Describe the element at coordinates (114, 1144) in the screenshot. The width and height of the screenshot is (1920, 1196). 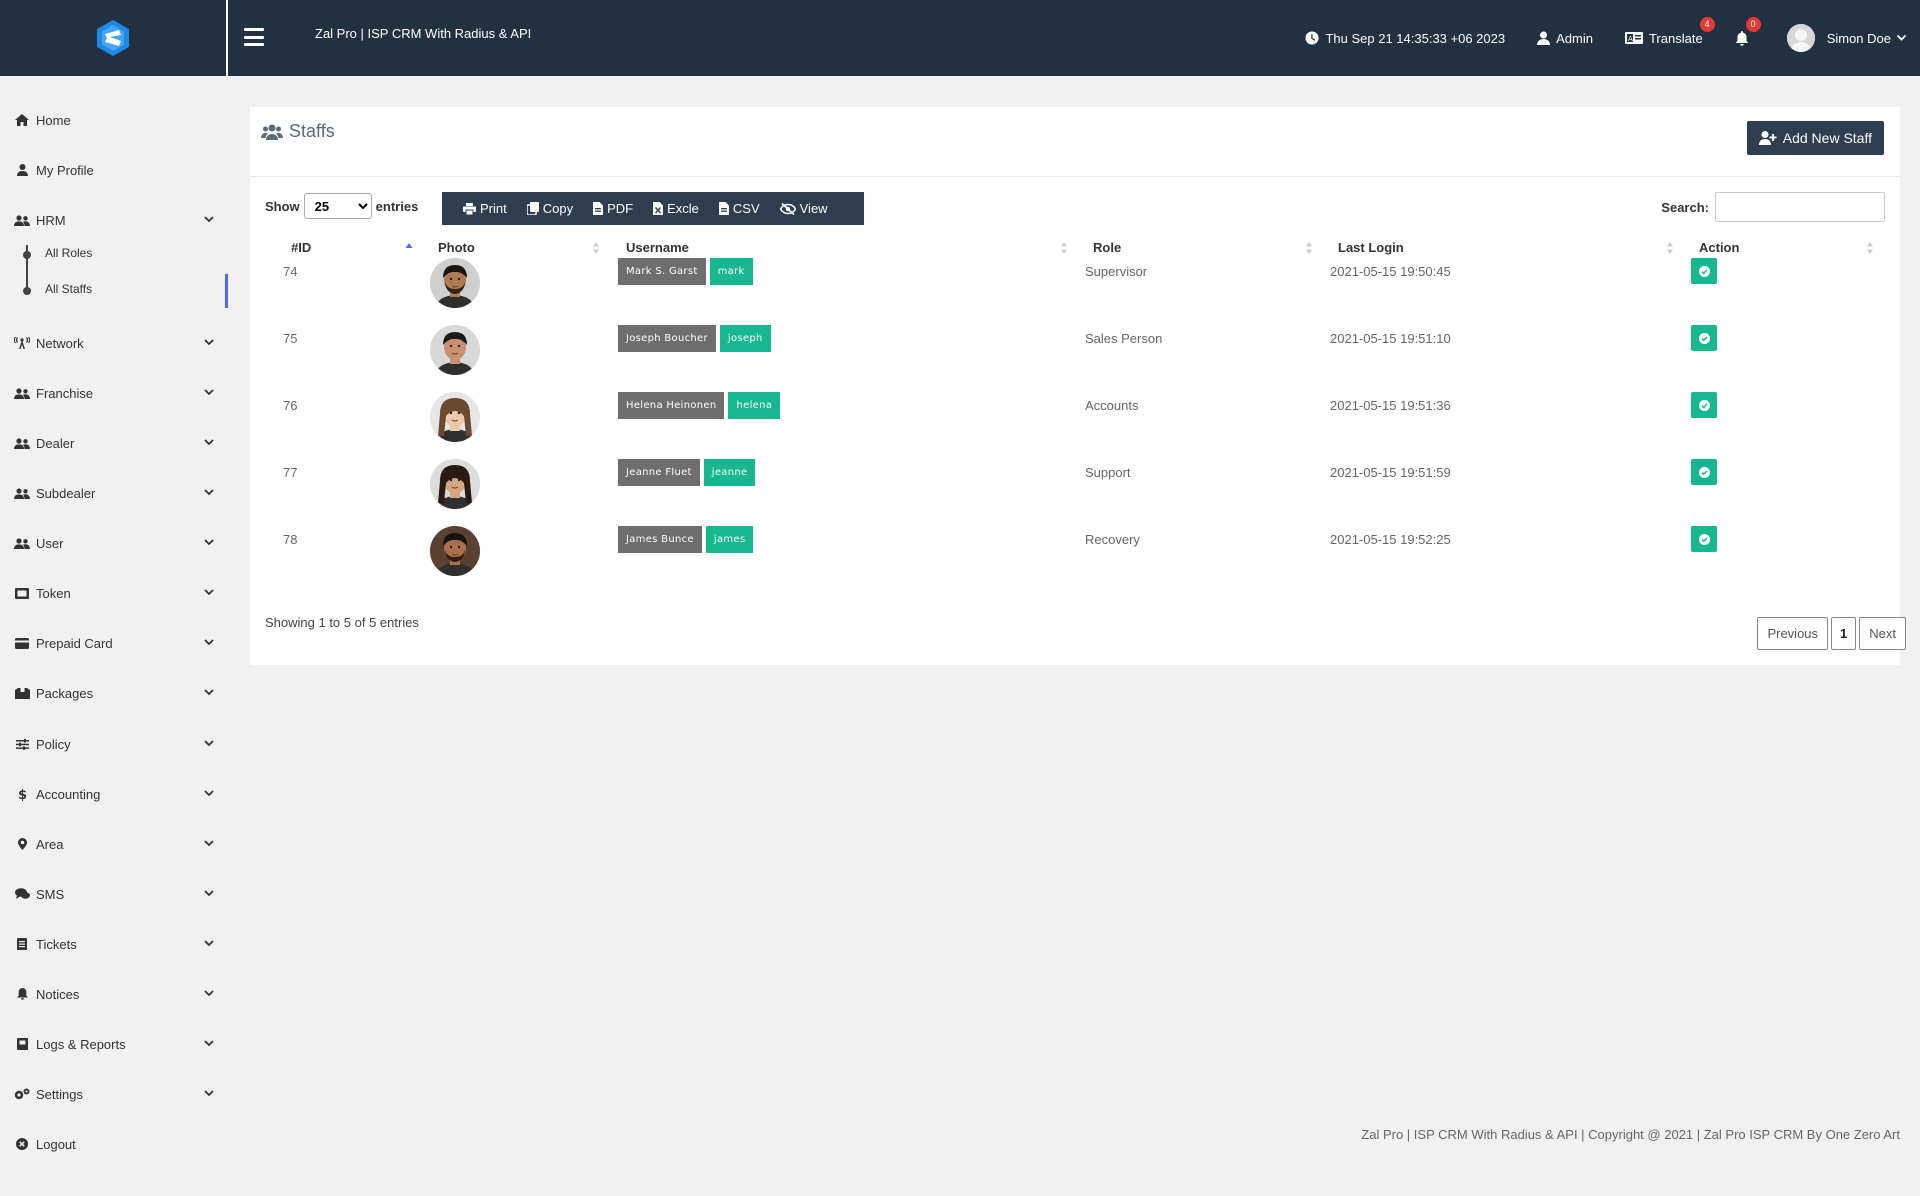
I see `sidebar-item-logout: Logout` at that location.